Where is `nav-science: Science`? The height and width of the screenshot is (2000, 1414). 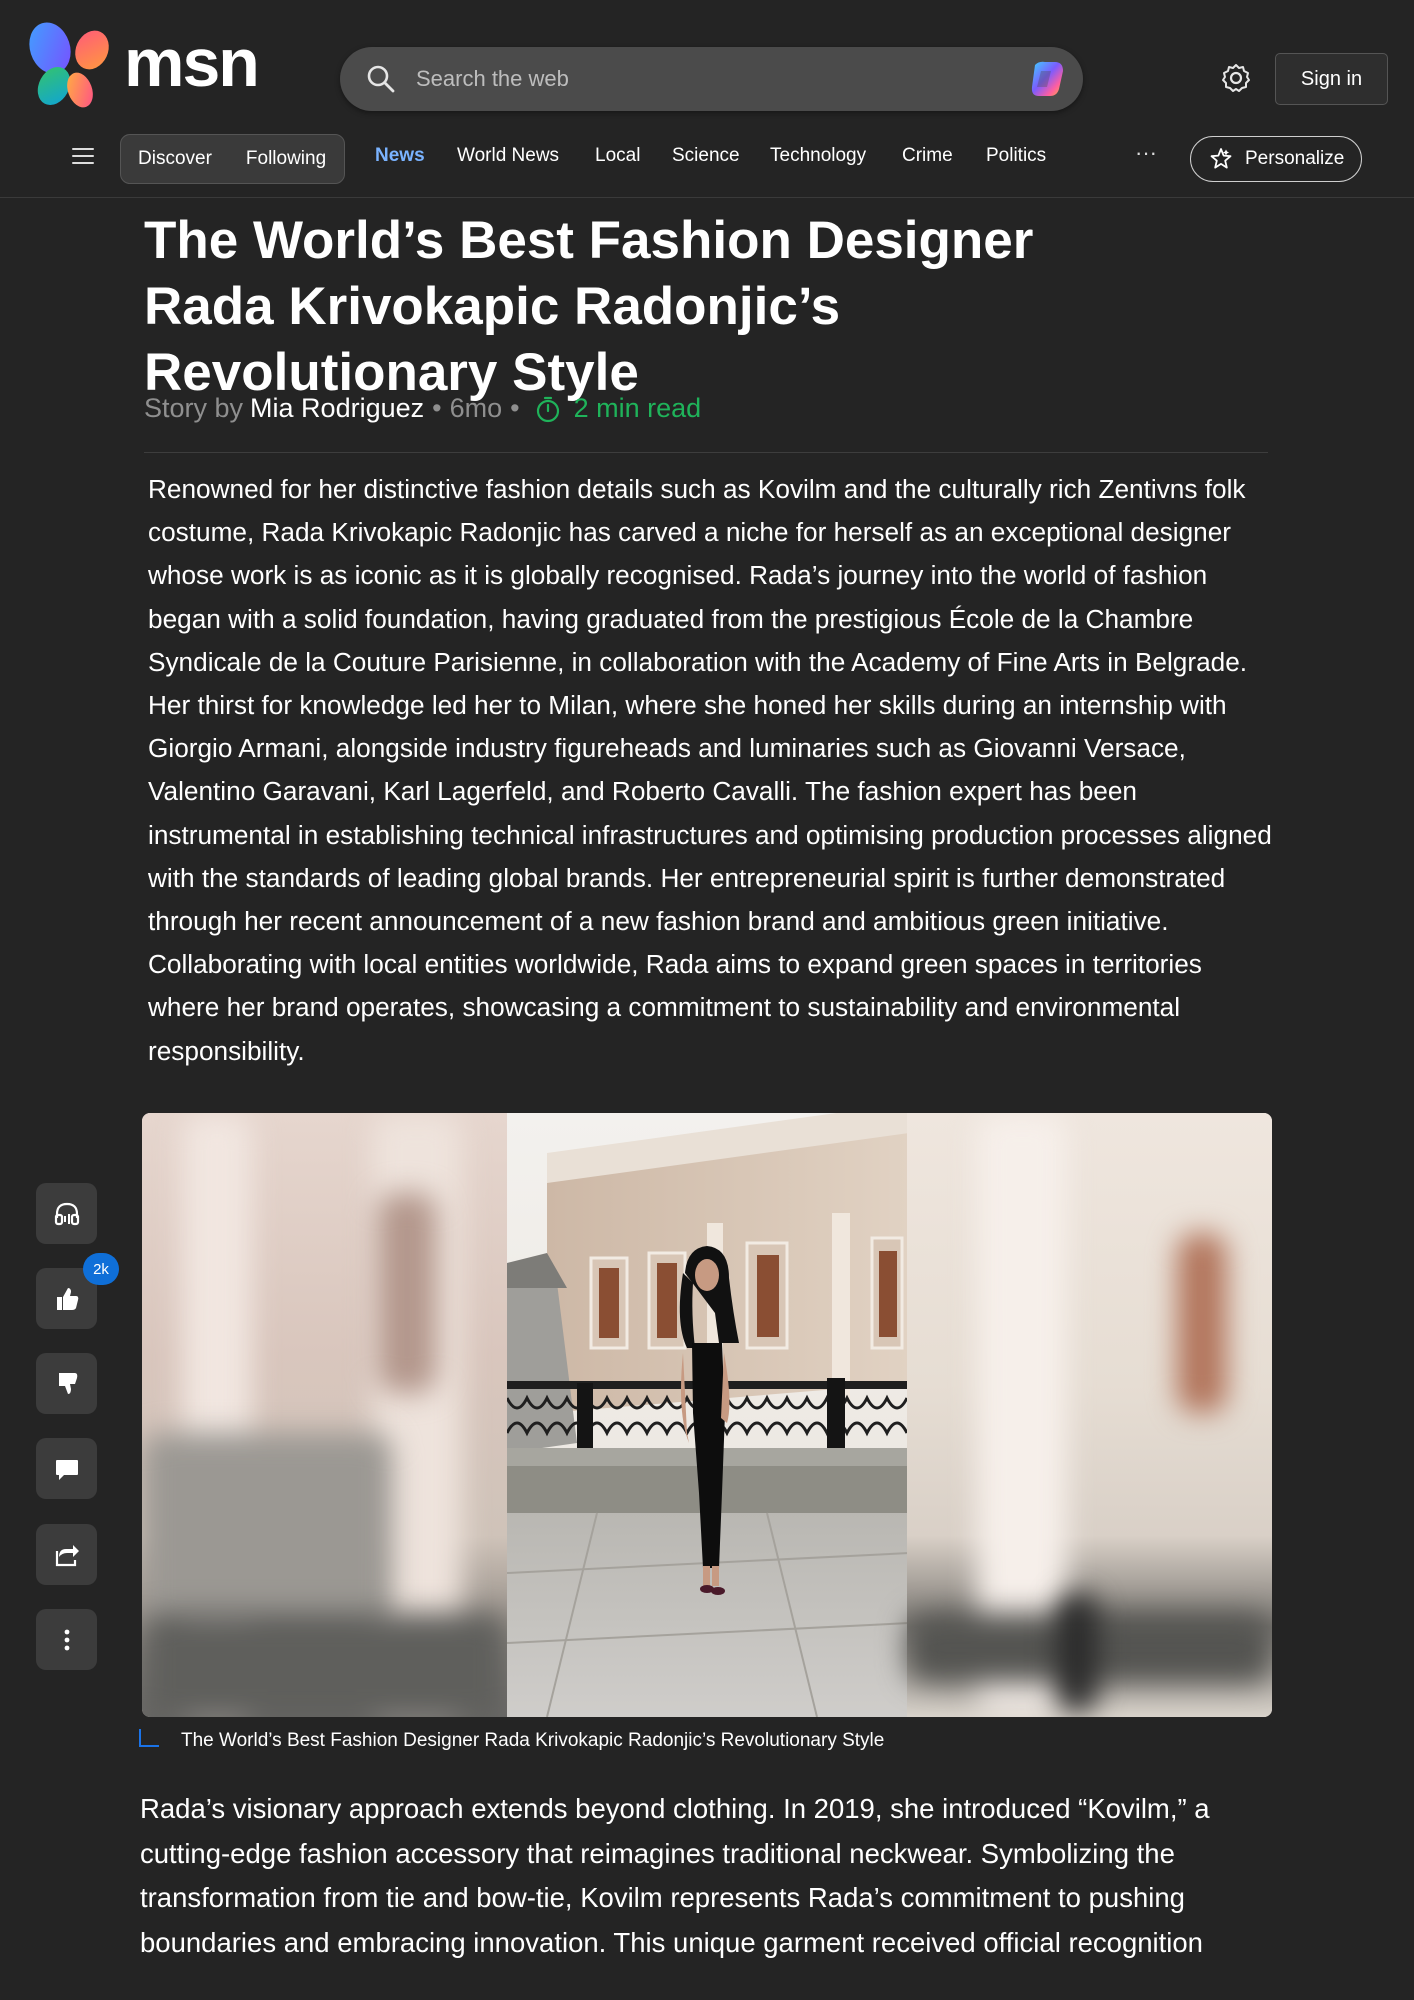 nav-science: Science is located at coordinates (706, 156).